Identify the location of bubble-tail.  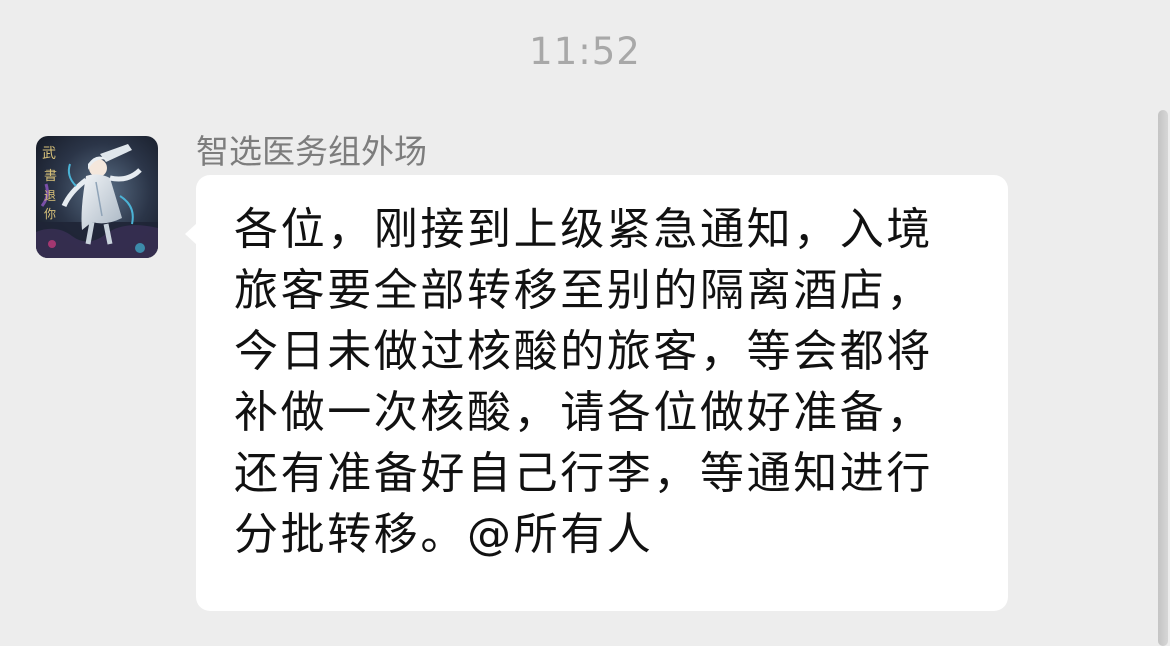
(191, 234).